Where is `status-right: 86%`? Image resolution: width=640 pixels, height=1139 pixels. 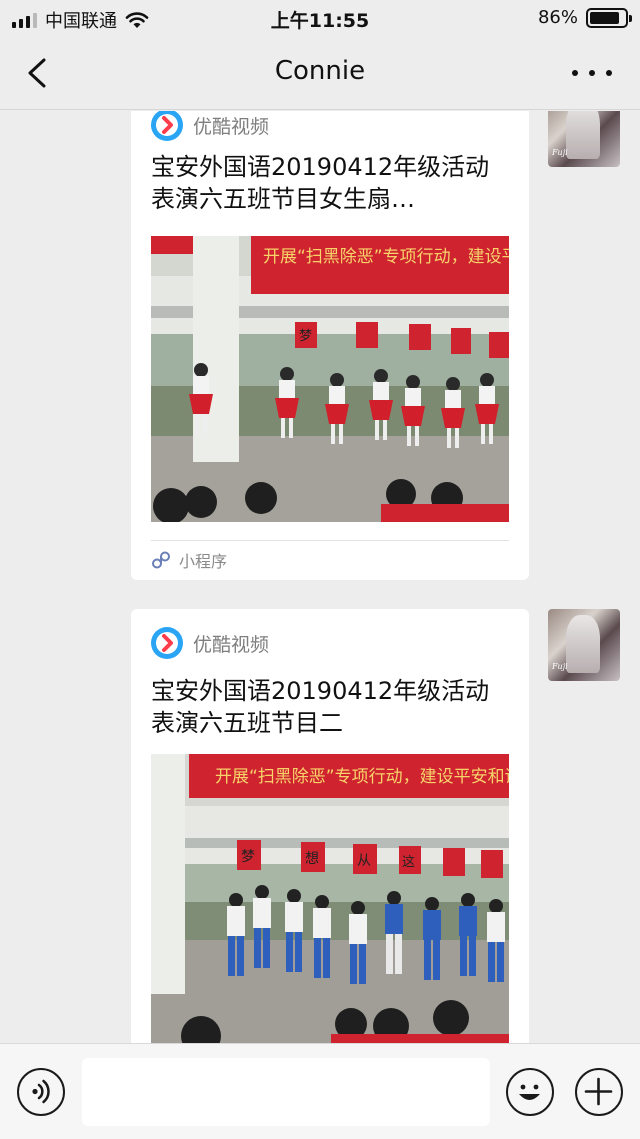
status-right: 86% is located at coordinates (584, 17).